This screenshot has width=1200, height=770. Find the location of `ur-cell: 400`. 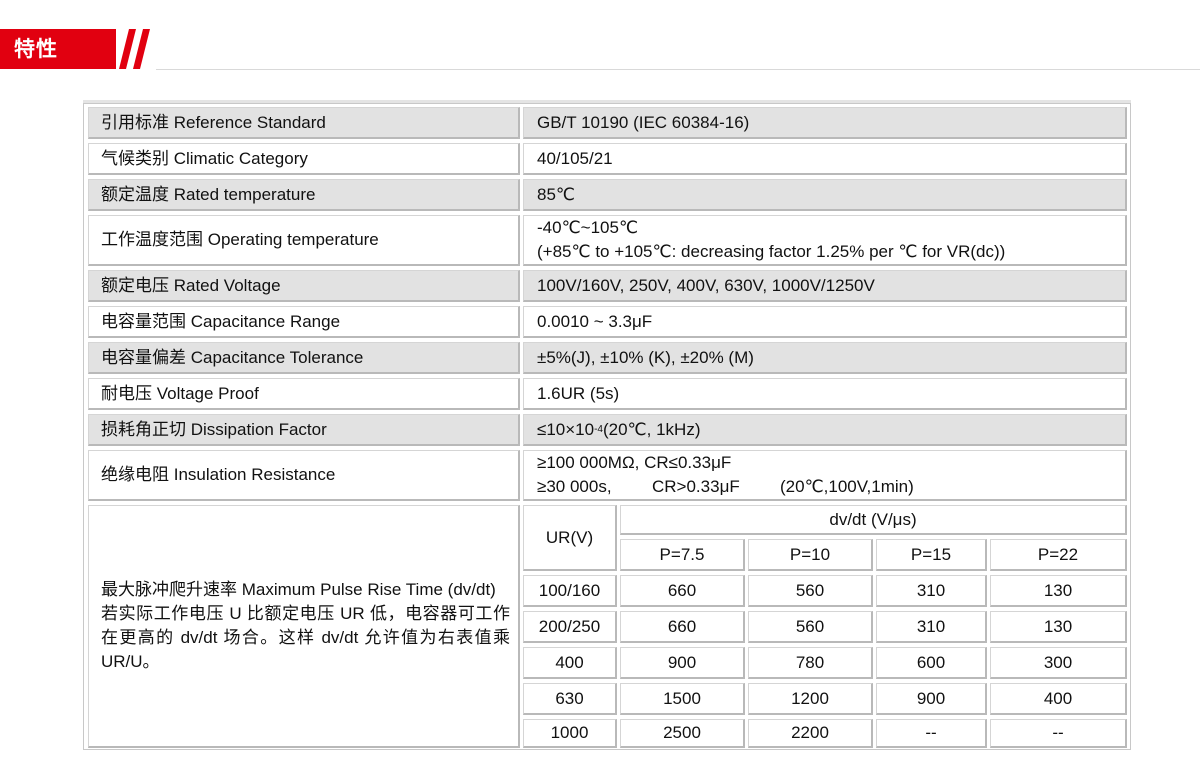

ur-cell: 400 is located at coordinates (570, 663).